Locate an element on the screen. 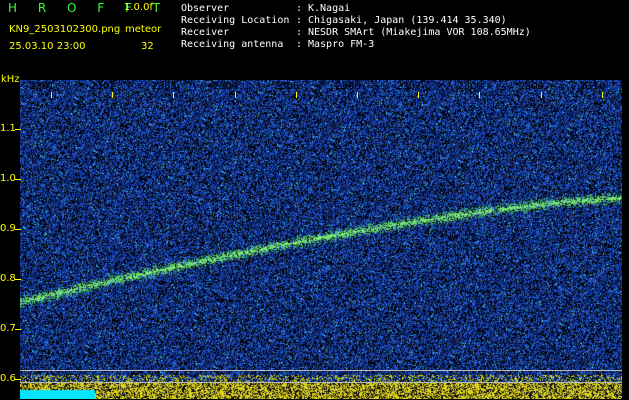 The height and width of the screenshot is (400, 629). info-label: Receiver is located at coordinates (205, 32).